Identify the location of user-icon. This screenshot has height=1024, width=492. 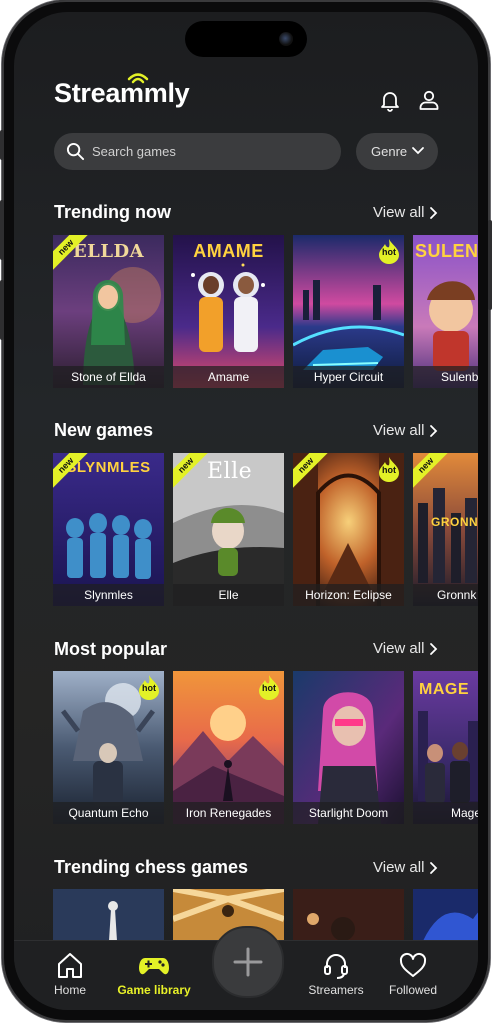
(429, 100).